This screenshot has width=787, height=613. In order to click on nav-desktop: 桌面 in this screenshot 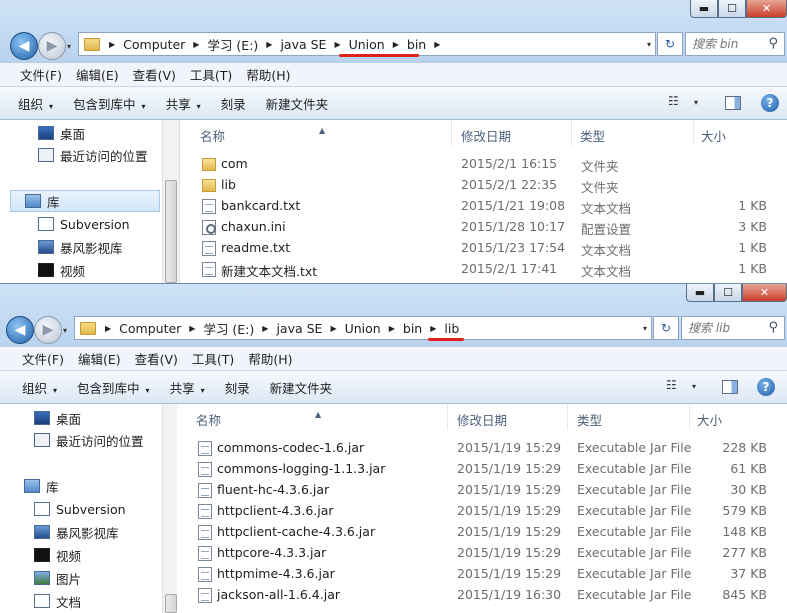, I will do `click(61, 133)`.